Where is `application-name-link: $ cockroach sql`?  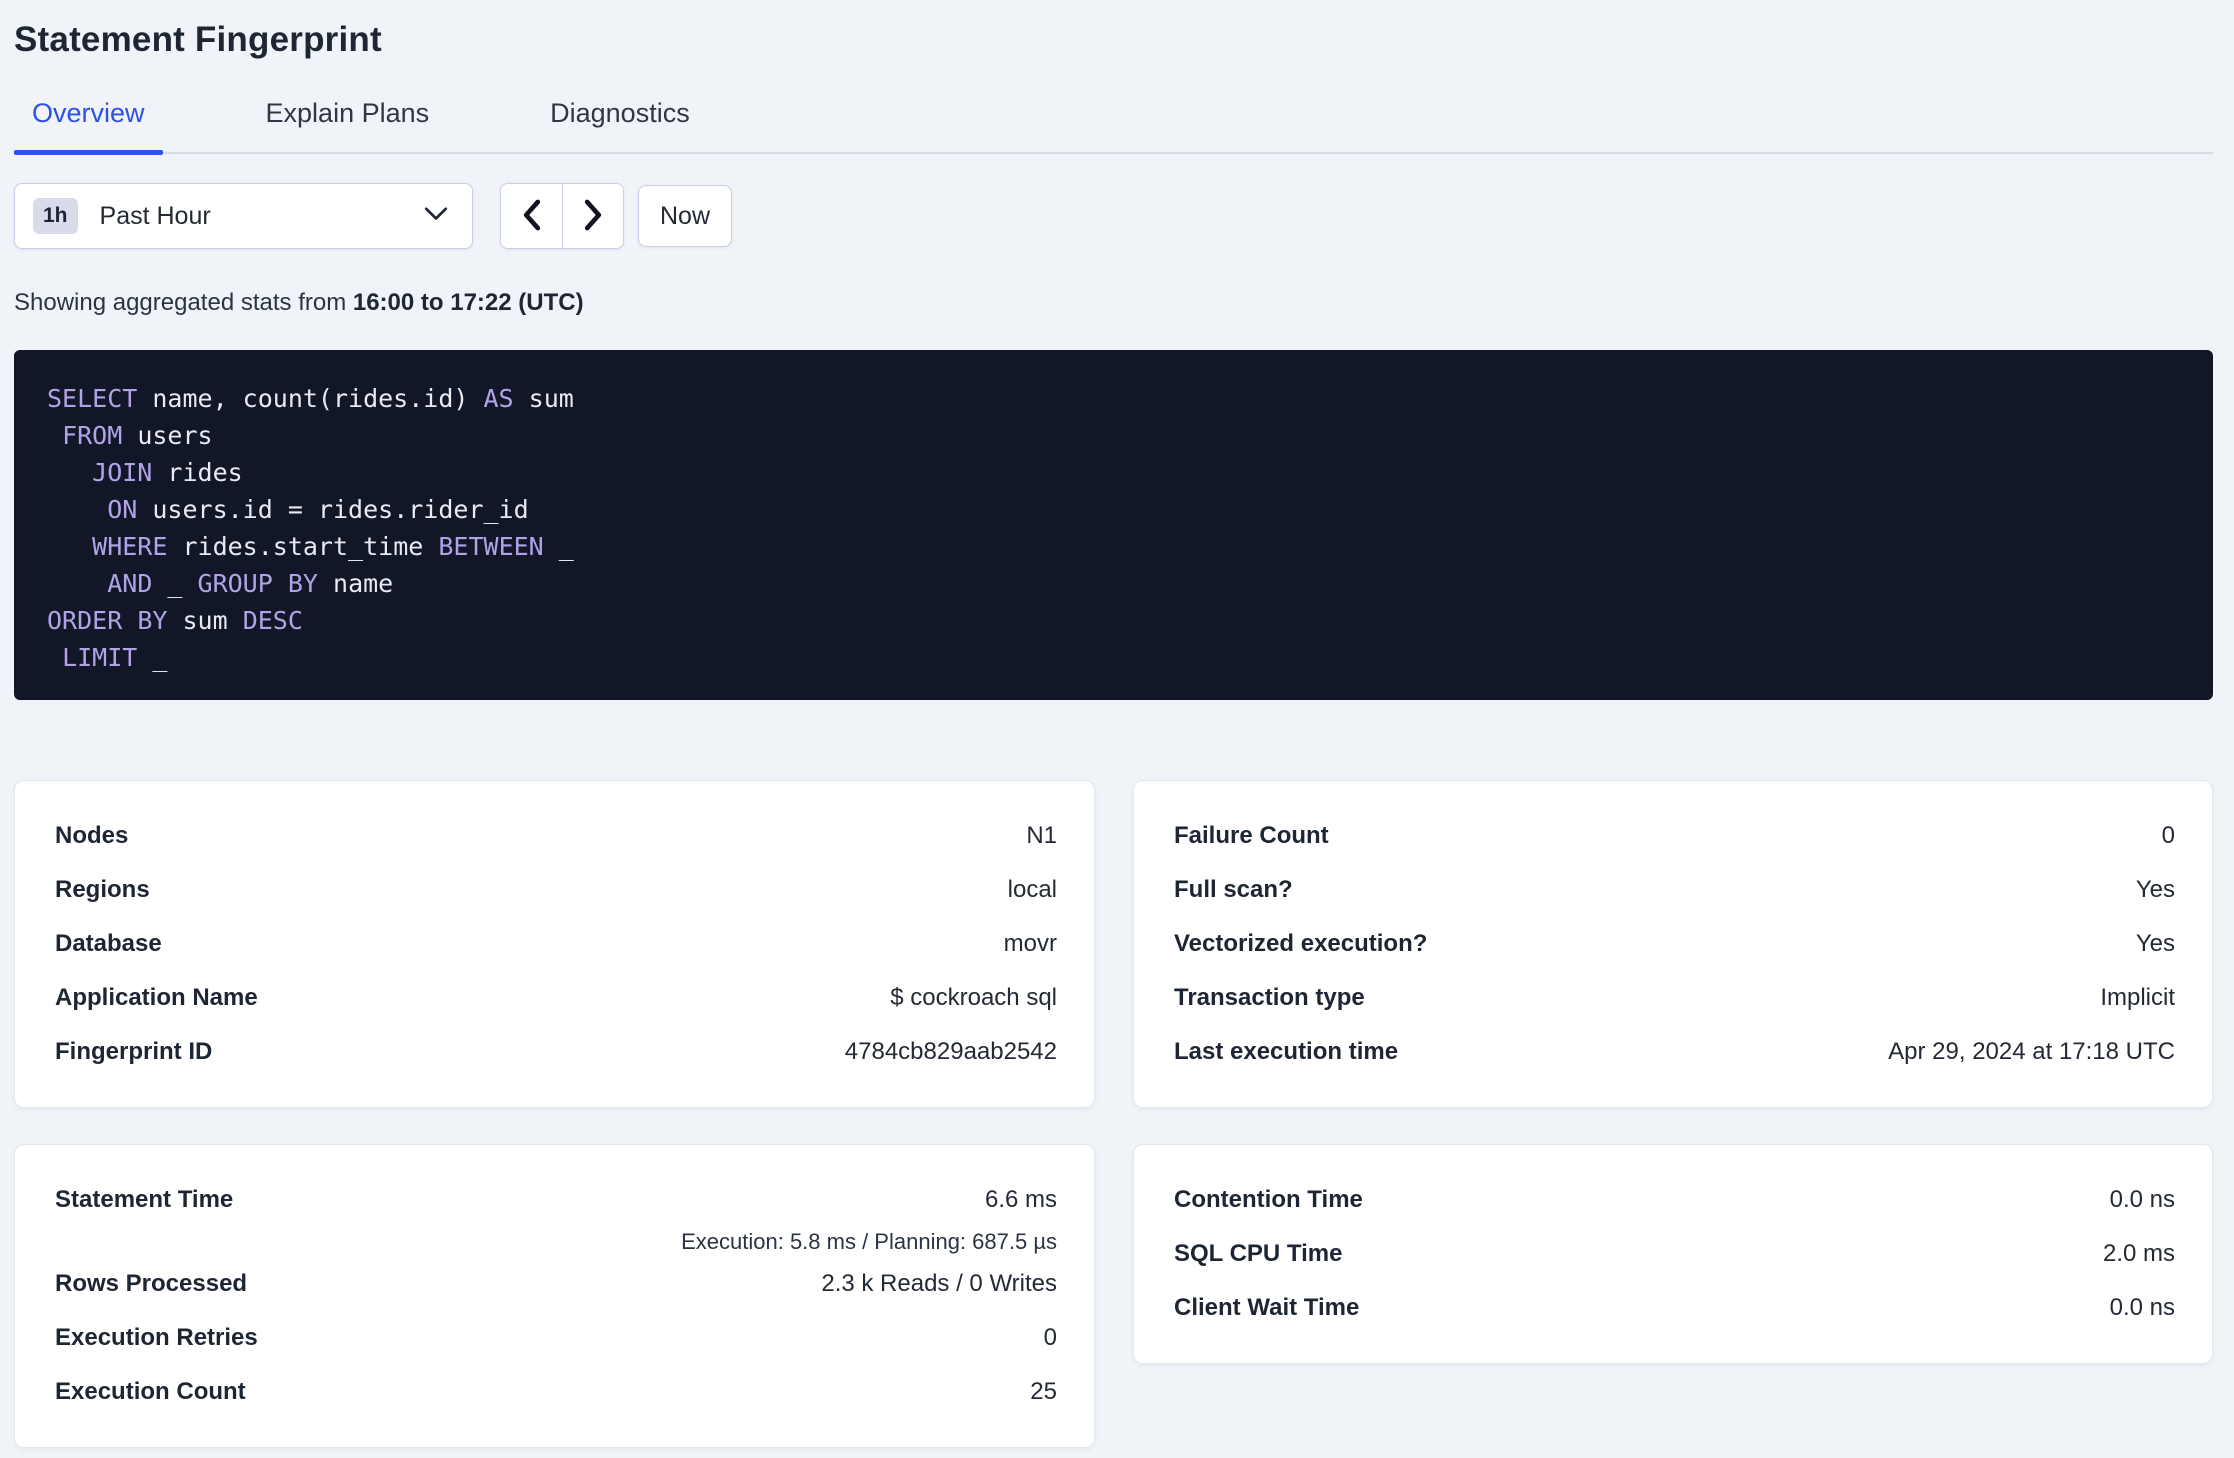
application-name-link: $ cockroach sql is located at coordinates (973, 998).